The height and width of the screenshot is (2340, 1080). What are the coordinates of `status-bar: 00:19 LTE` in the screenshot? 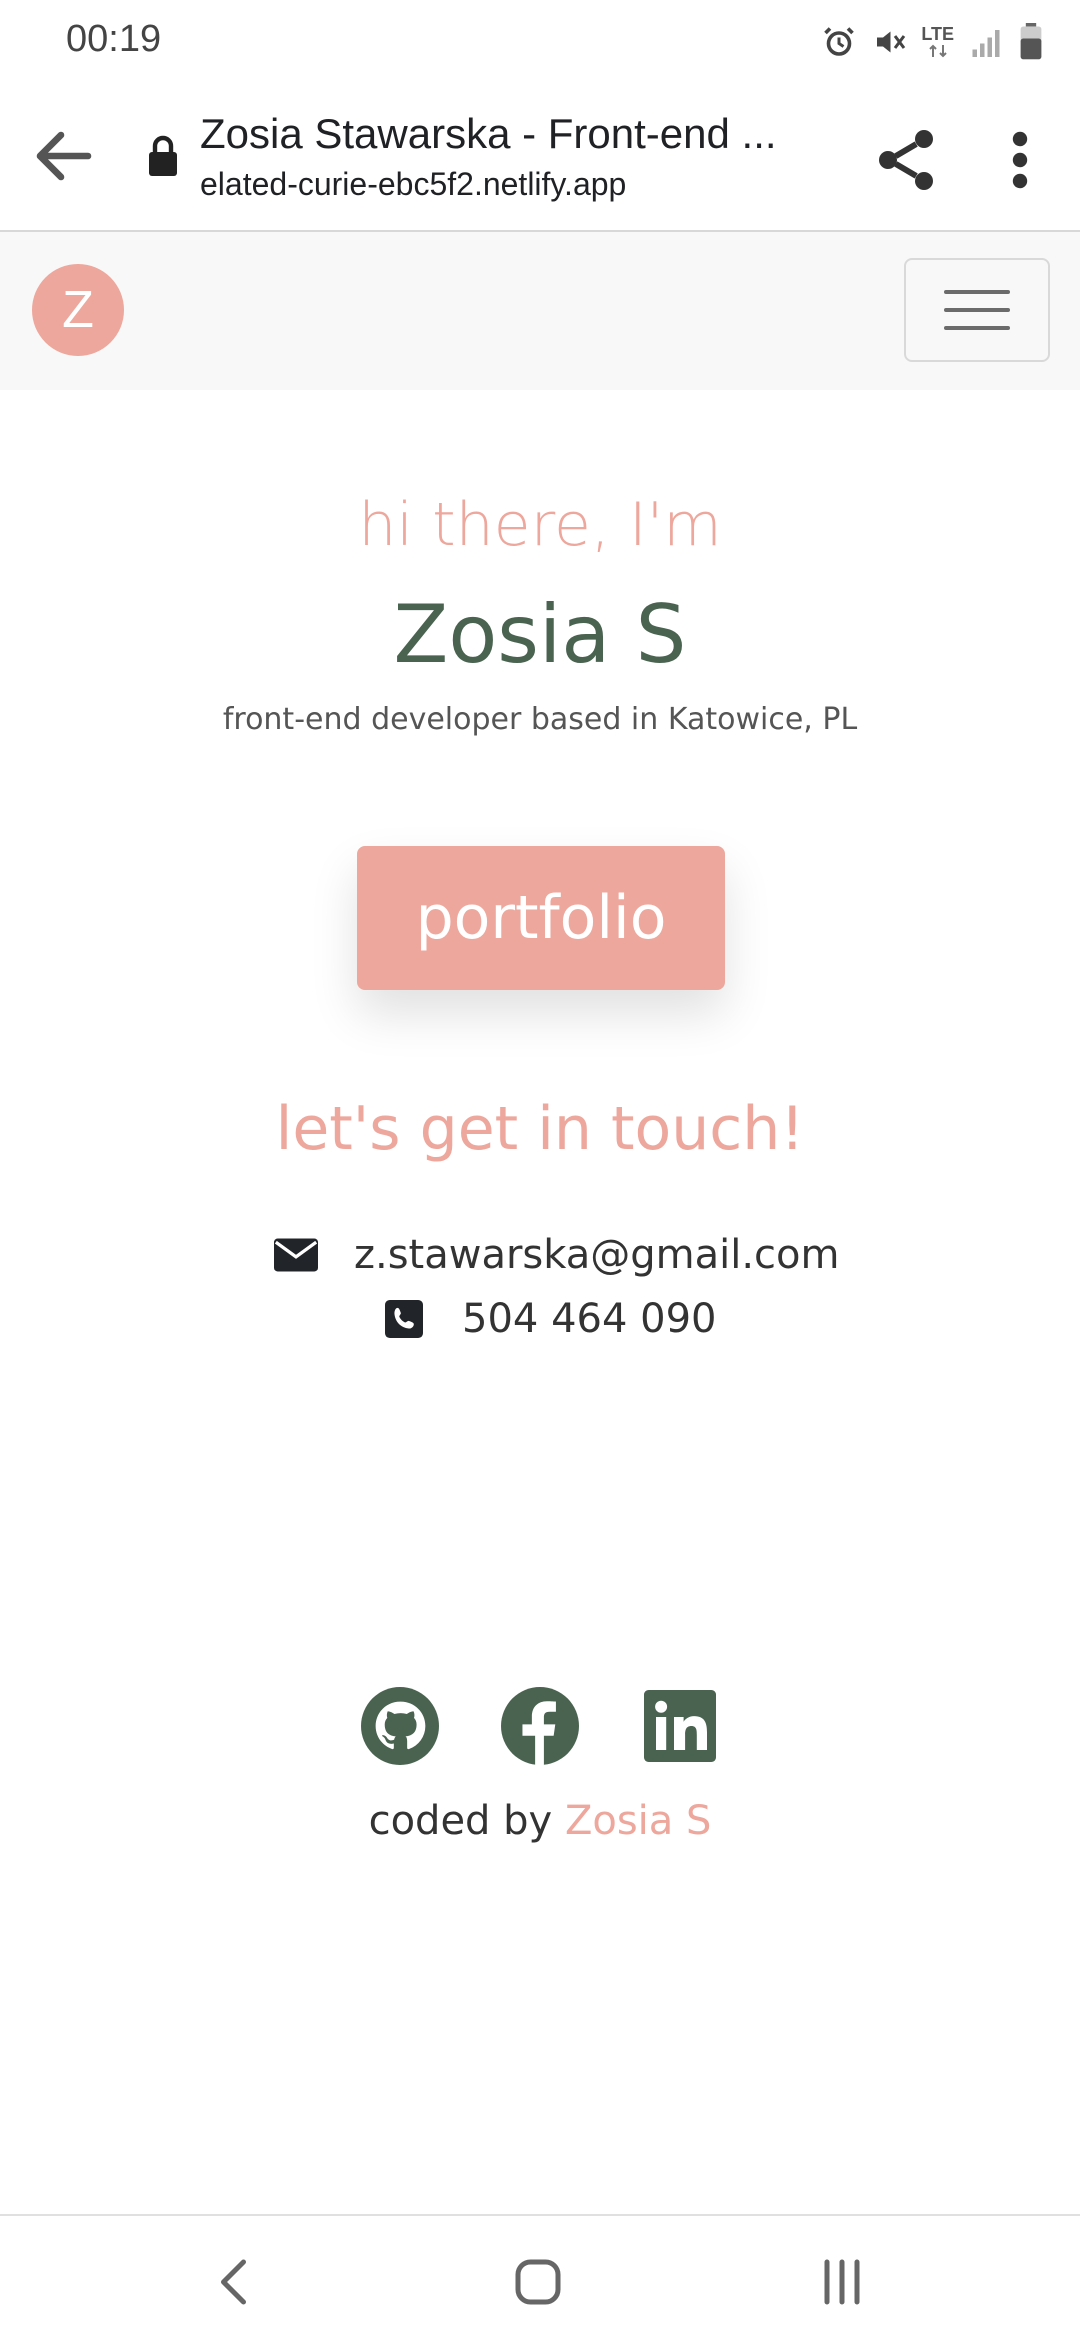 It's located at (540, 42).